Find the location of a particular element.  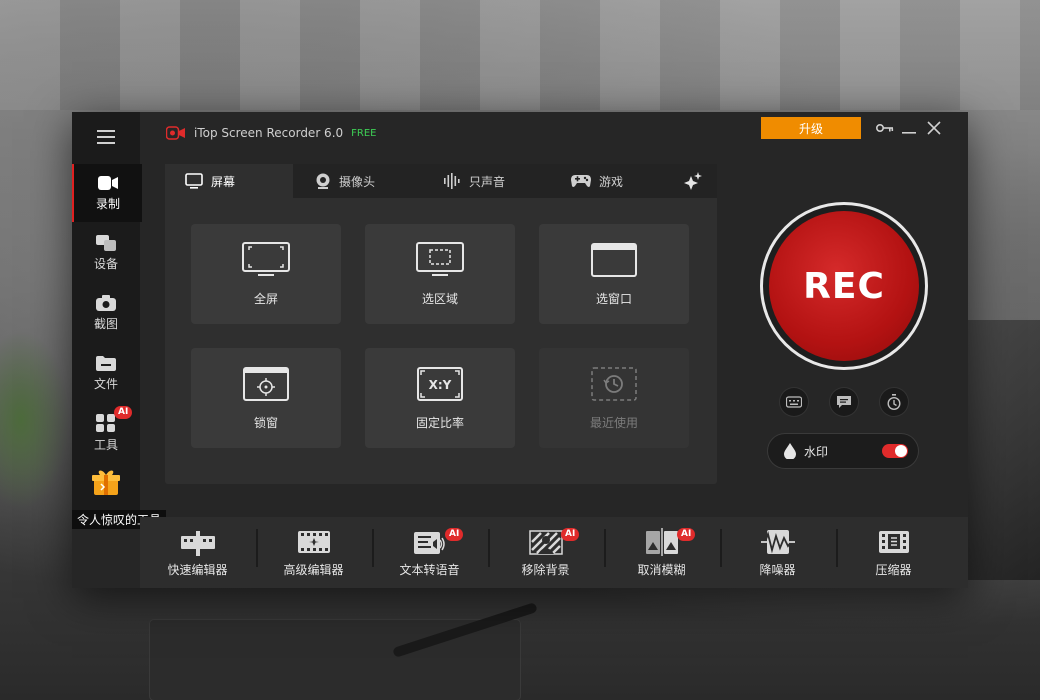

titlebar: iTop Screen Recorder 6.0 FREE 升级 is located at coordinates (554, 133).